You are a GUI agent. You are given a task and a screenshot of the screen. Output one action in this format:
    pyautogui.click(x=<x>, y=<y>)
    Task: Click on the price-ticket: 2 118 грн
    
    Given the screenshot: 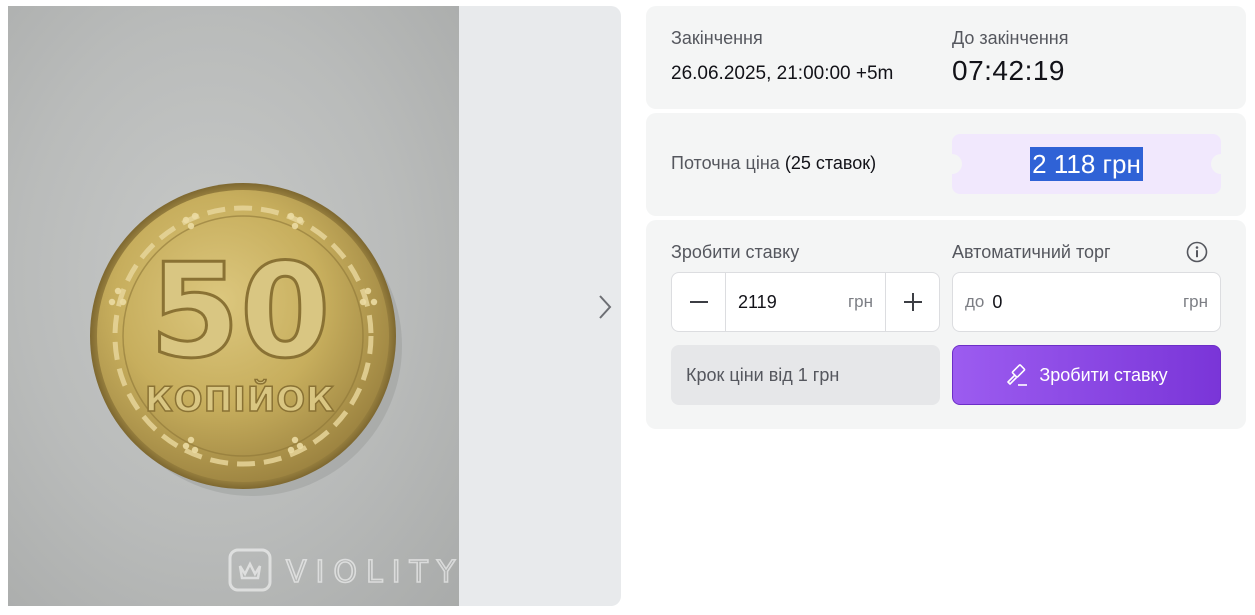 What is the action you would take?
    pyautogui.click(x=1086, y=164)
    